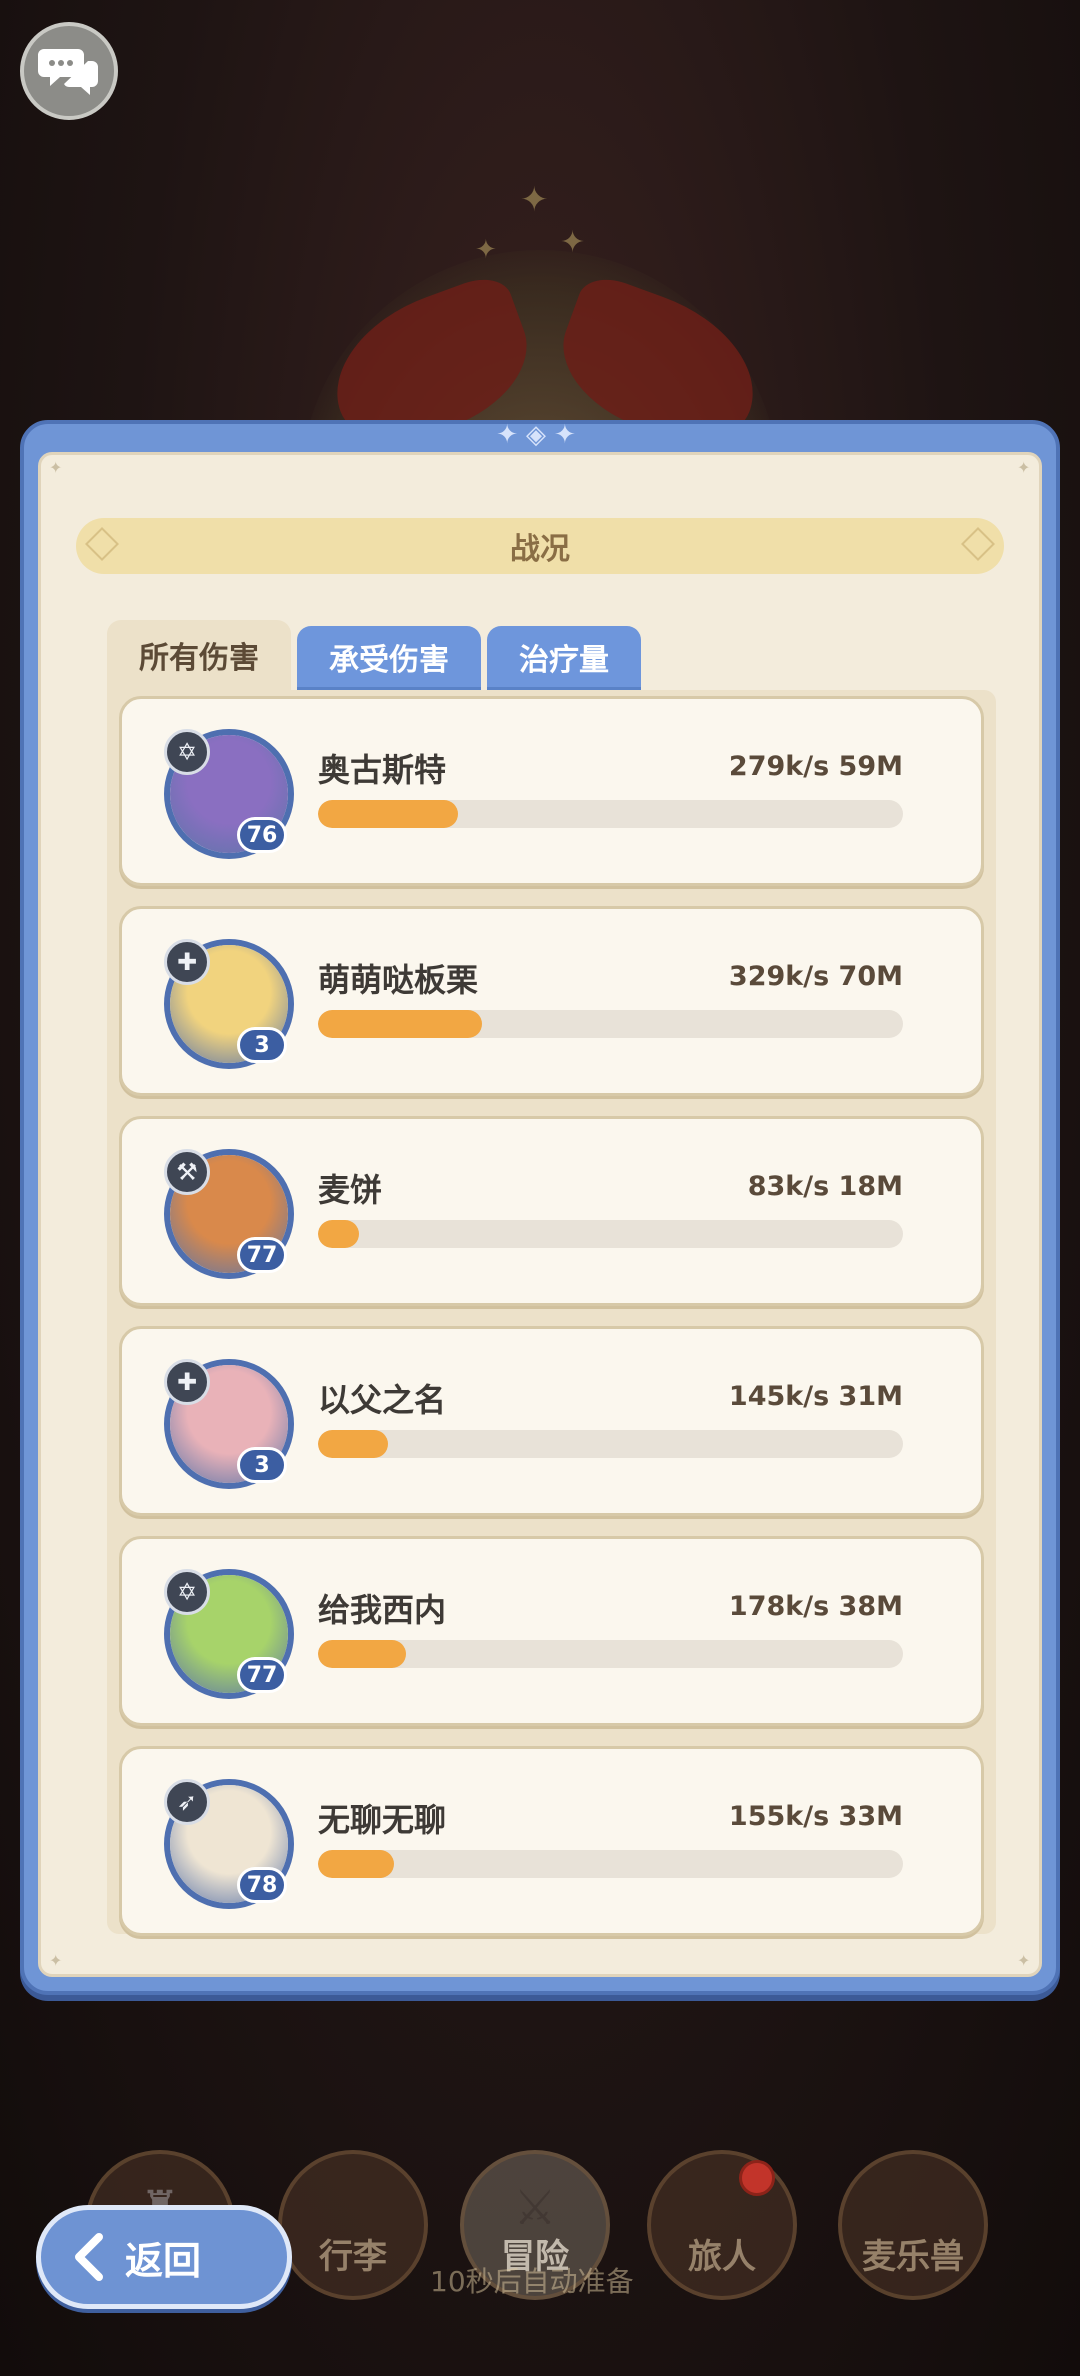 This screenshot has height=2376, width=1080. What do you see at coordinates (757, 2178) in the screenshot?
I see `notification-badge` at bounding box center [757, 2178].